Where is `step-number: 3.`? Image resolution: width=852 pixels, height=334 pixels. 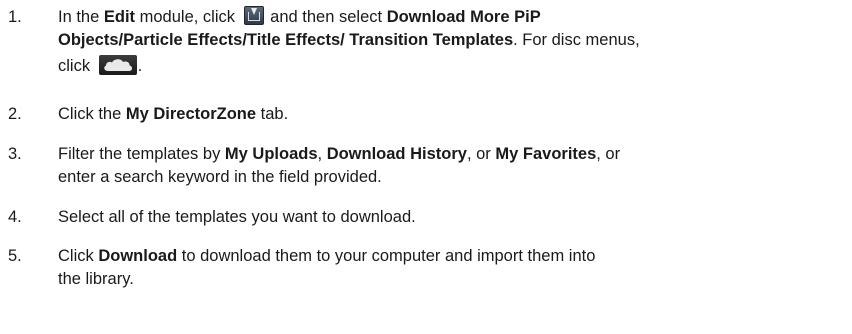 step-number: 3. is located at coordinates (15, 154).